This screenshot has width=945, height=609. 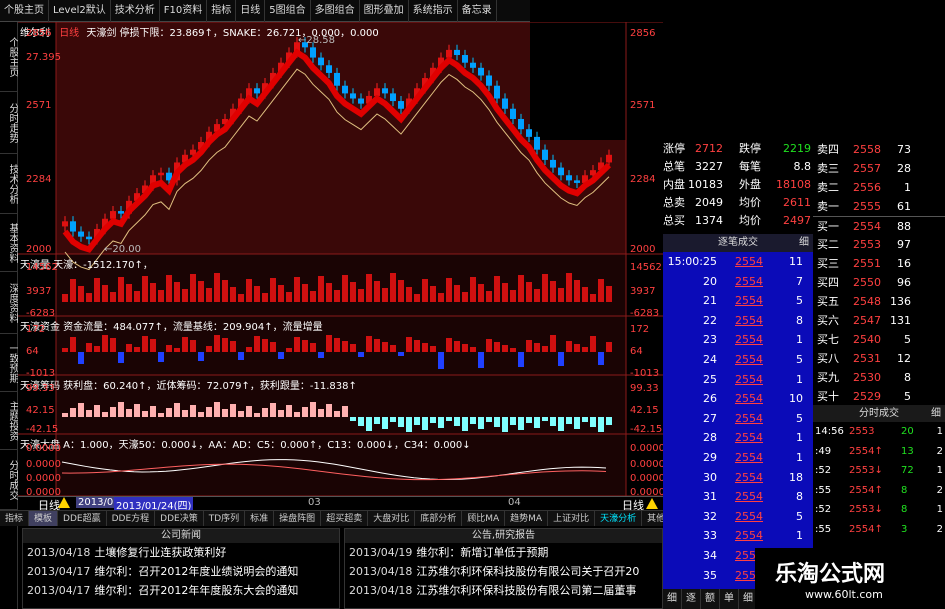 I want to click on news-headline: 维尔利：召开2012年度业绩说明会的通知, so click(x=196, y=571).